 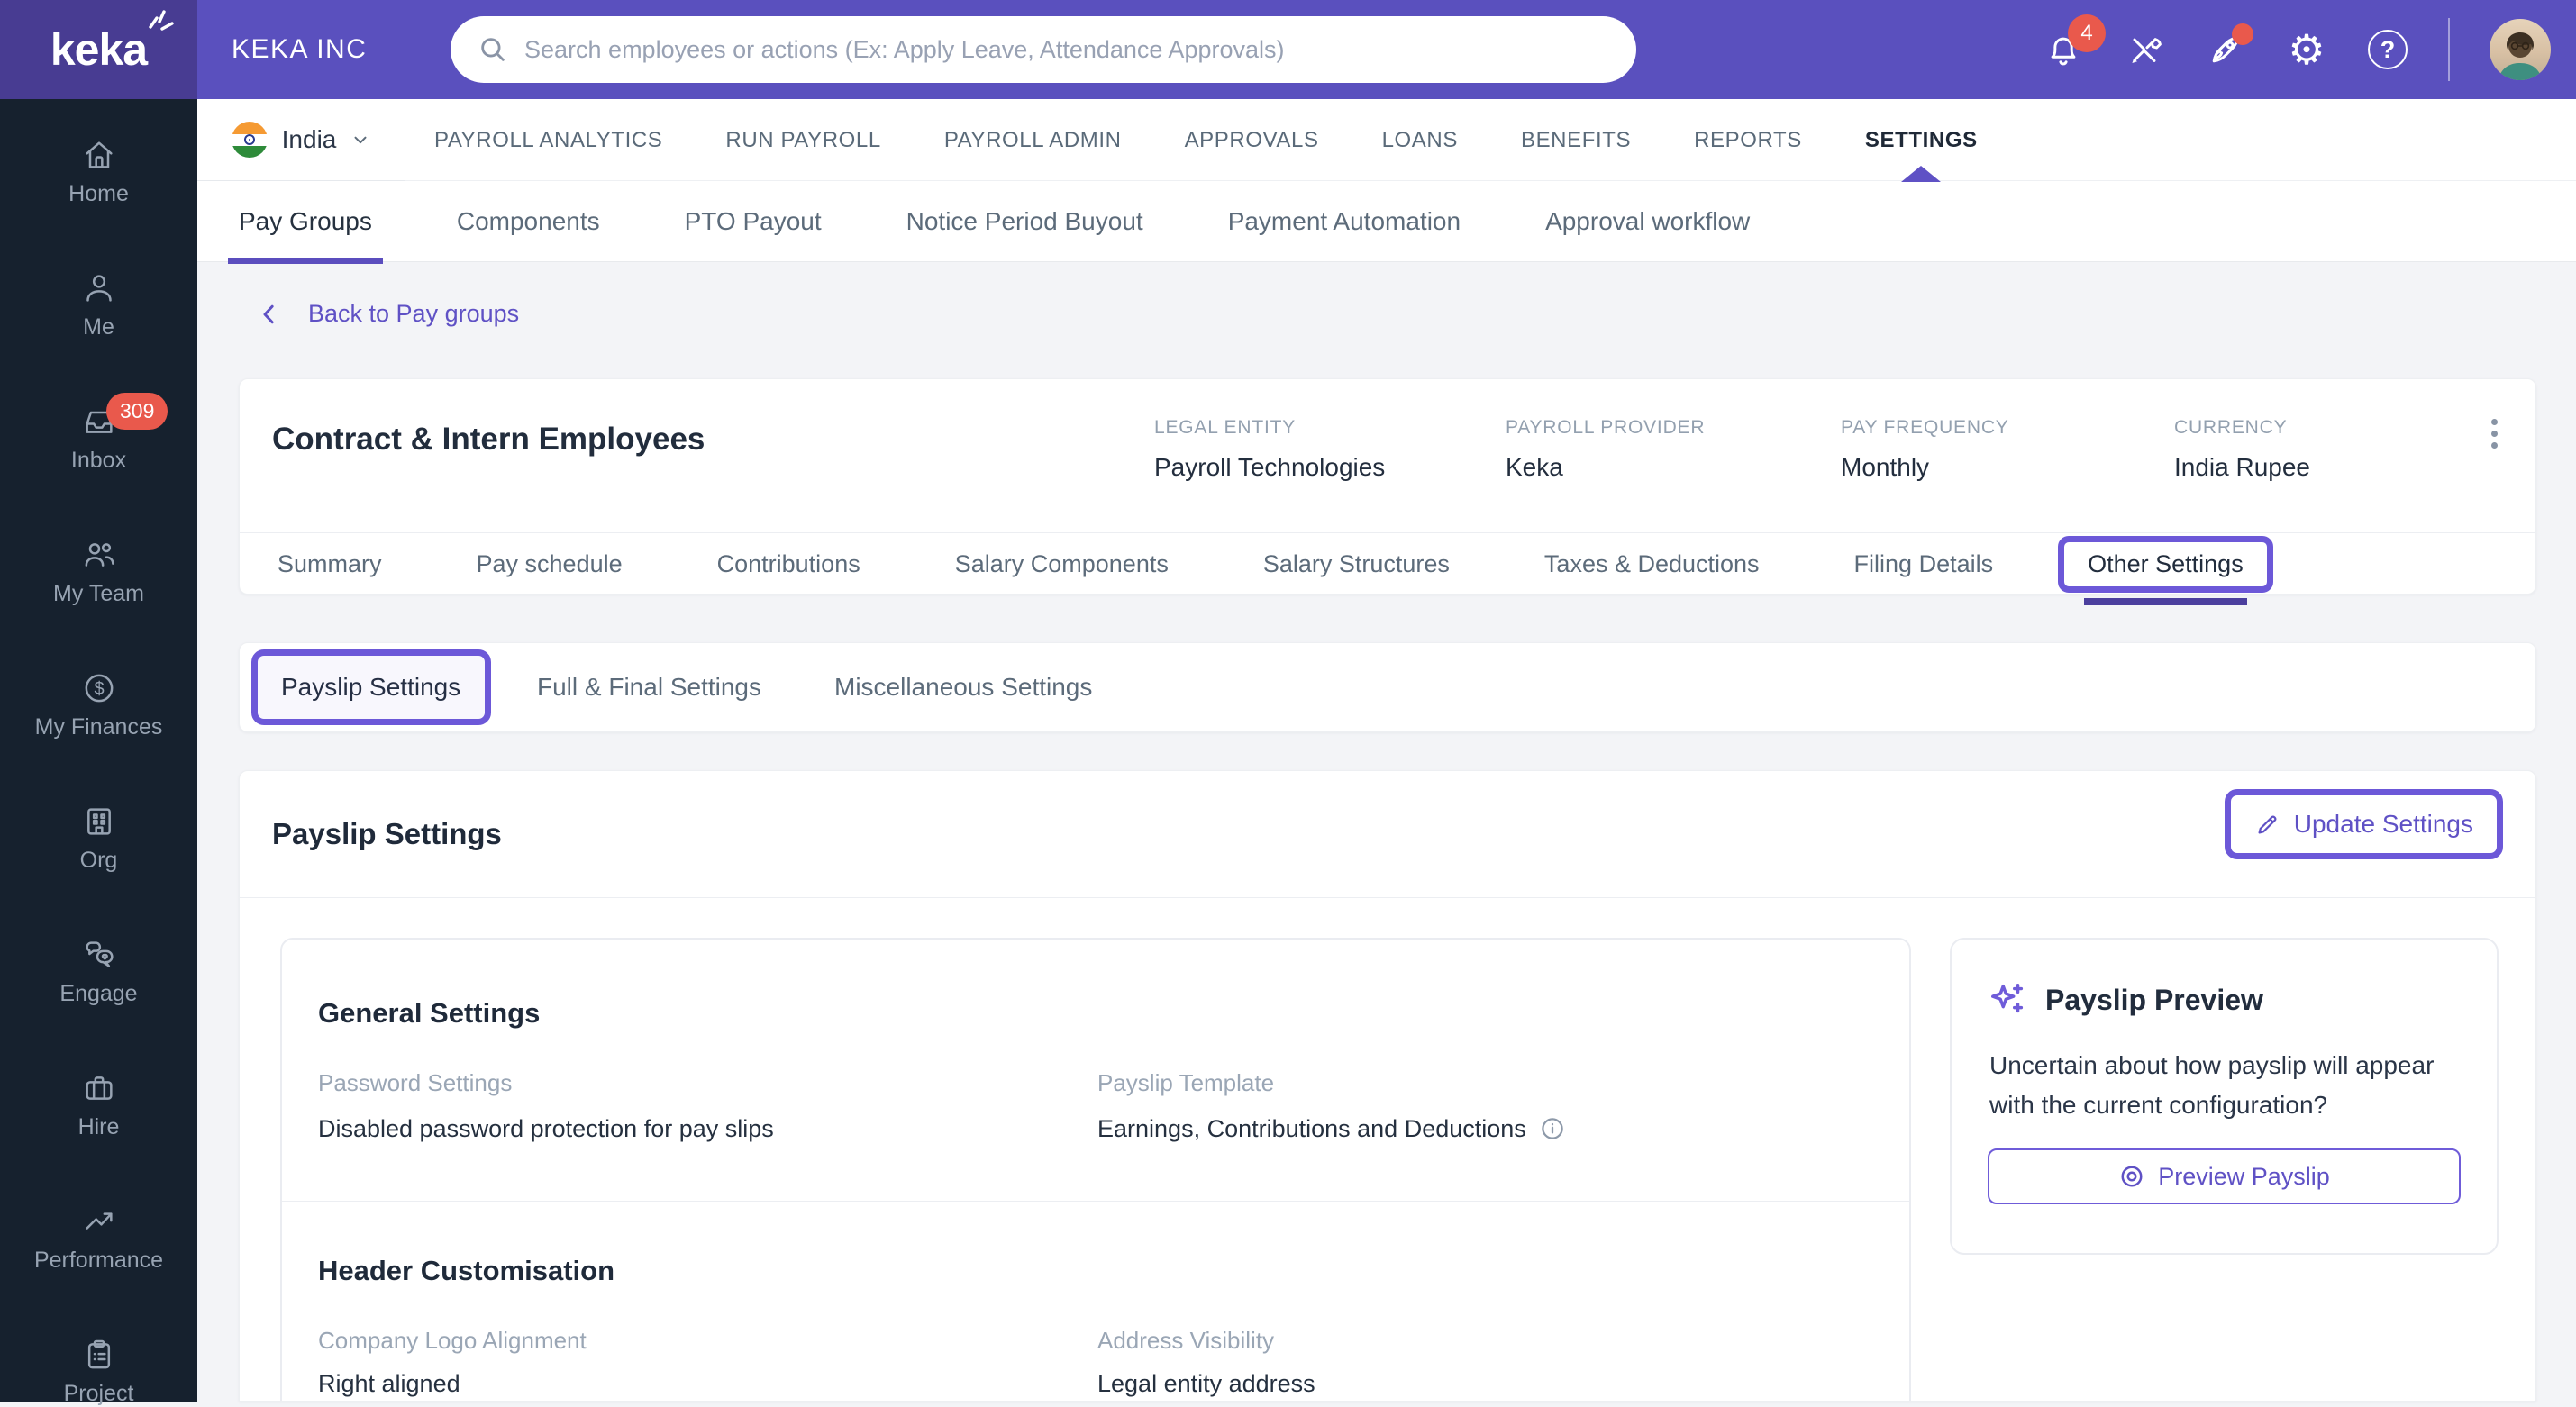 What do you see at coordinates (305, 235) in the screenshot?
I see `subnav-pay-groups: Pay Groups` at bounding box center [305, 235].